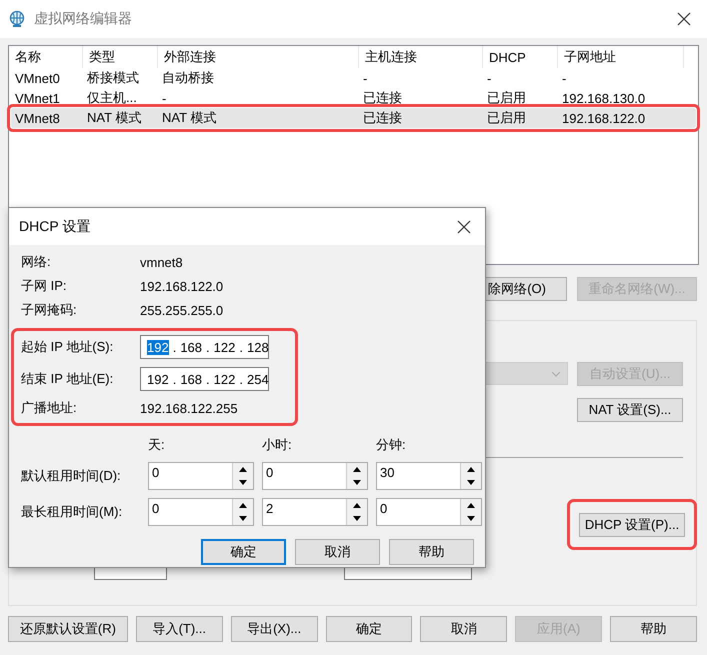  Describe the element at coordinates (353, 118) in the screenshot. I see `table-row: VMnet8 NAT 模式 NAT 模式 已连接 已启用 192.168.122.0` at that location.